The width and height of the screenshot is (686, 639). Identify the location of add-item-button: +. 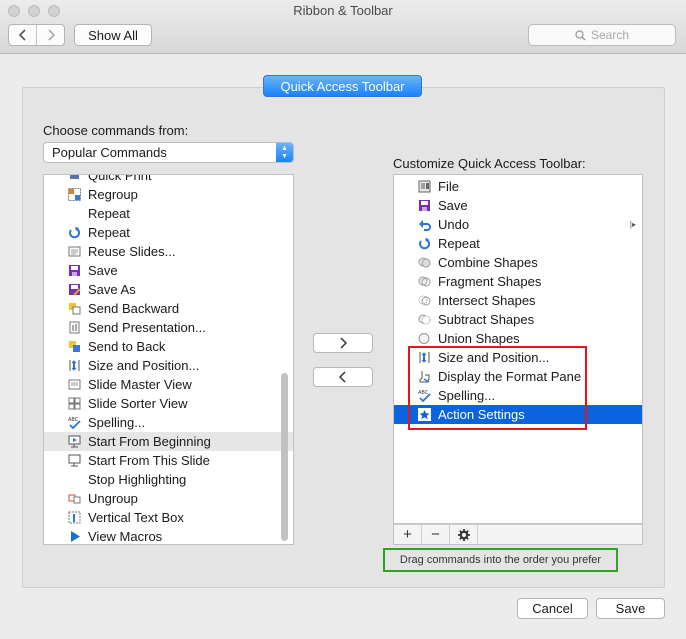
(408, 534).